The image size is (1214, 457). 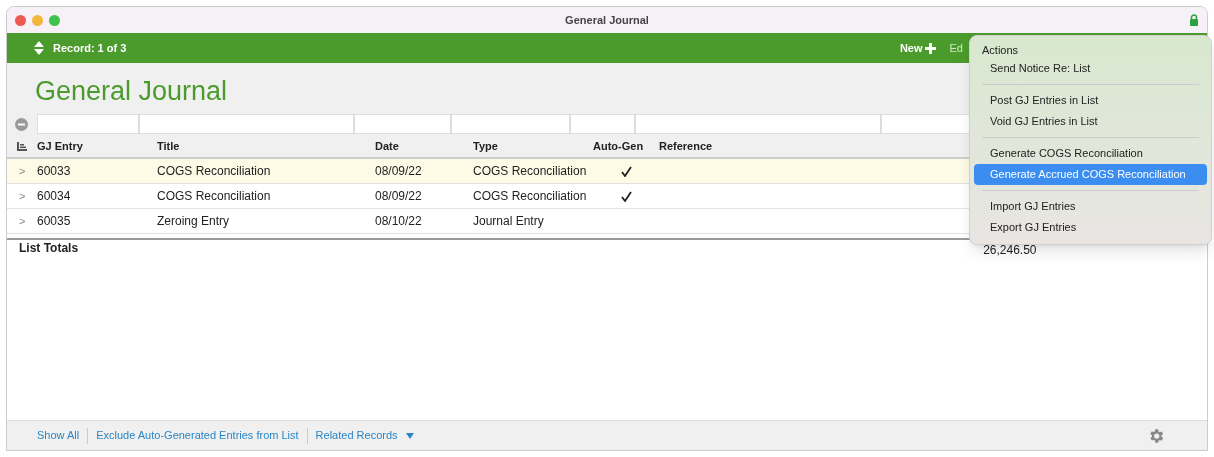 I want to click on menu-title: Actions, so click(x=1000, y=50).